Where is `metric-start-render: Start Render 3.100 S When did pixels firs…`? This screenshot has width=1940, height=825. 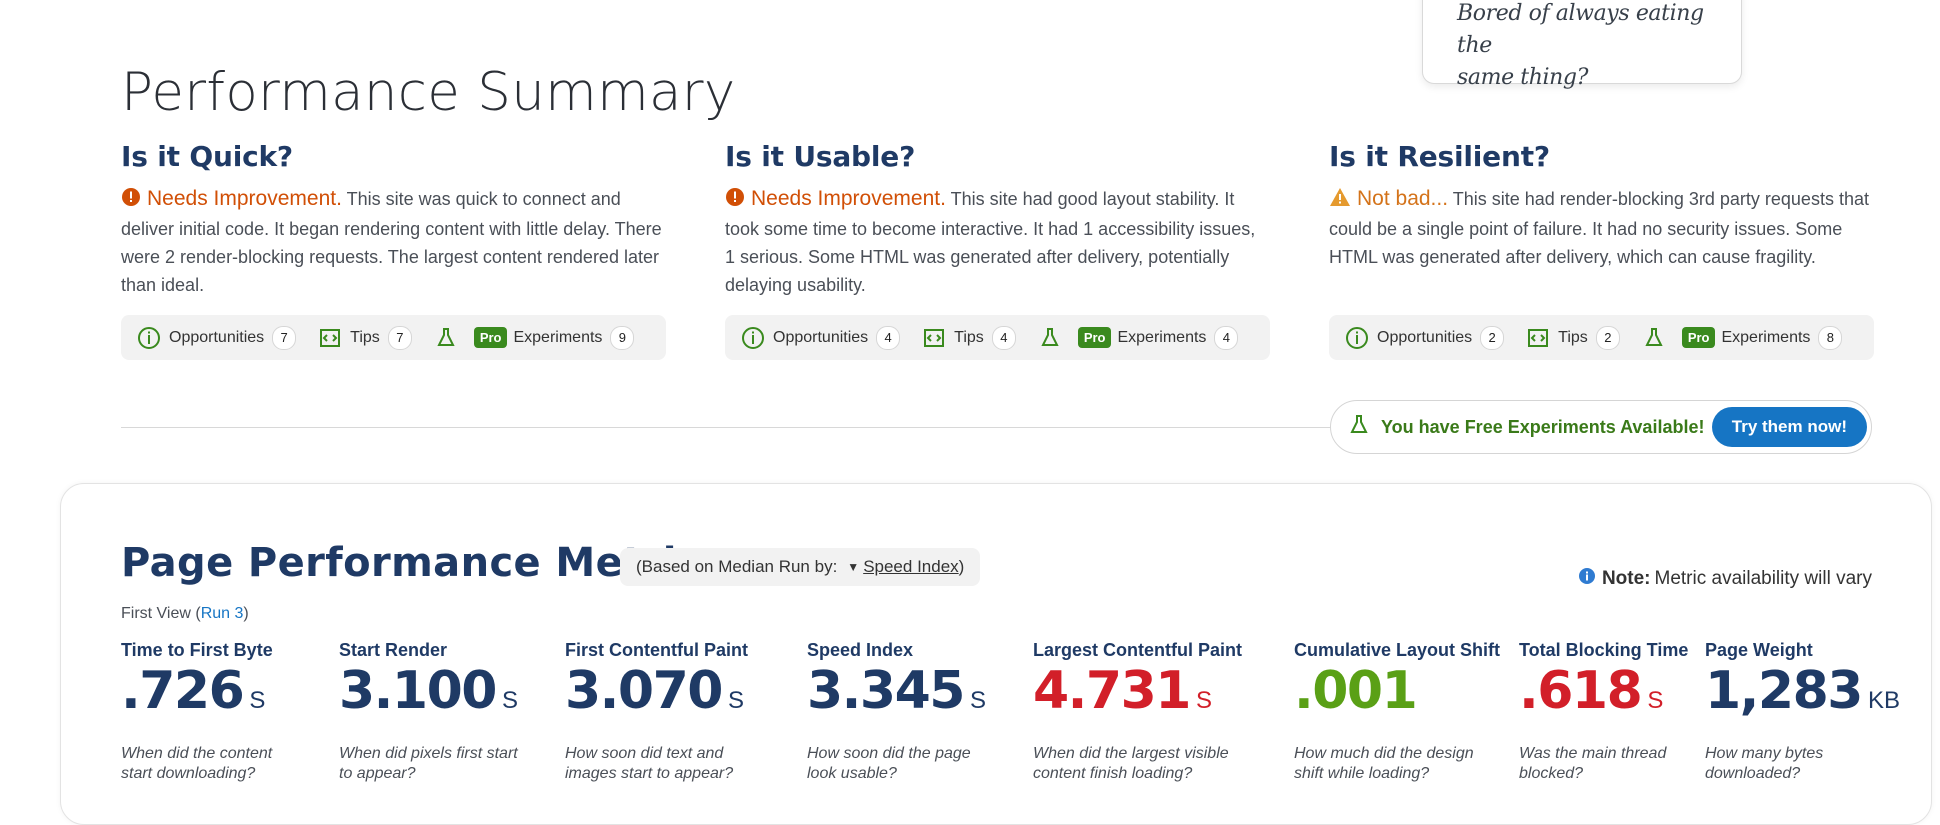
metric-start-render: Start Render 3.100 S When did pixels firs… is located at coordinates (428, 712).